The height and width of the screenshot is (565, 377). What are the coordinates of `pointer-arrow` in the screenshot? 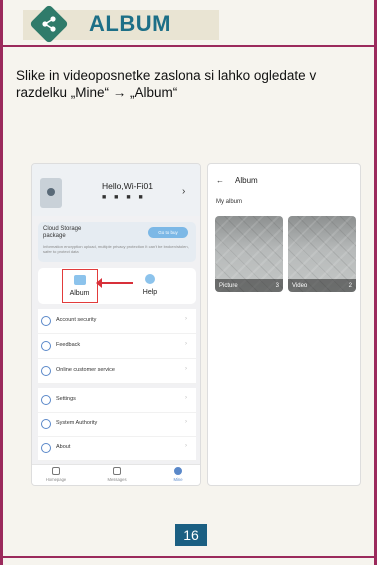 It's located at (114, 283).